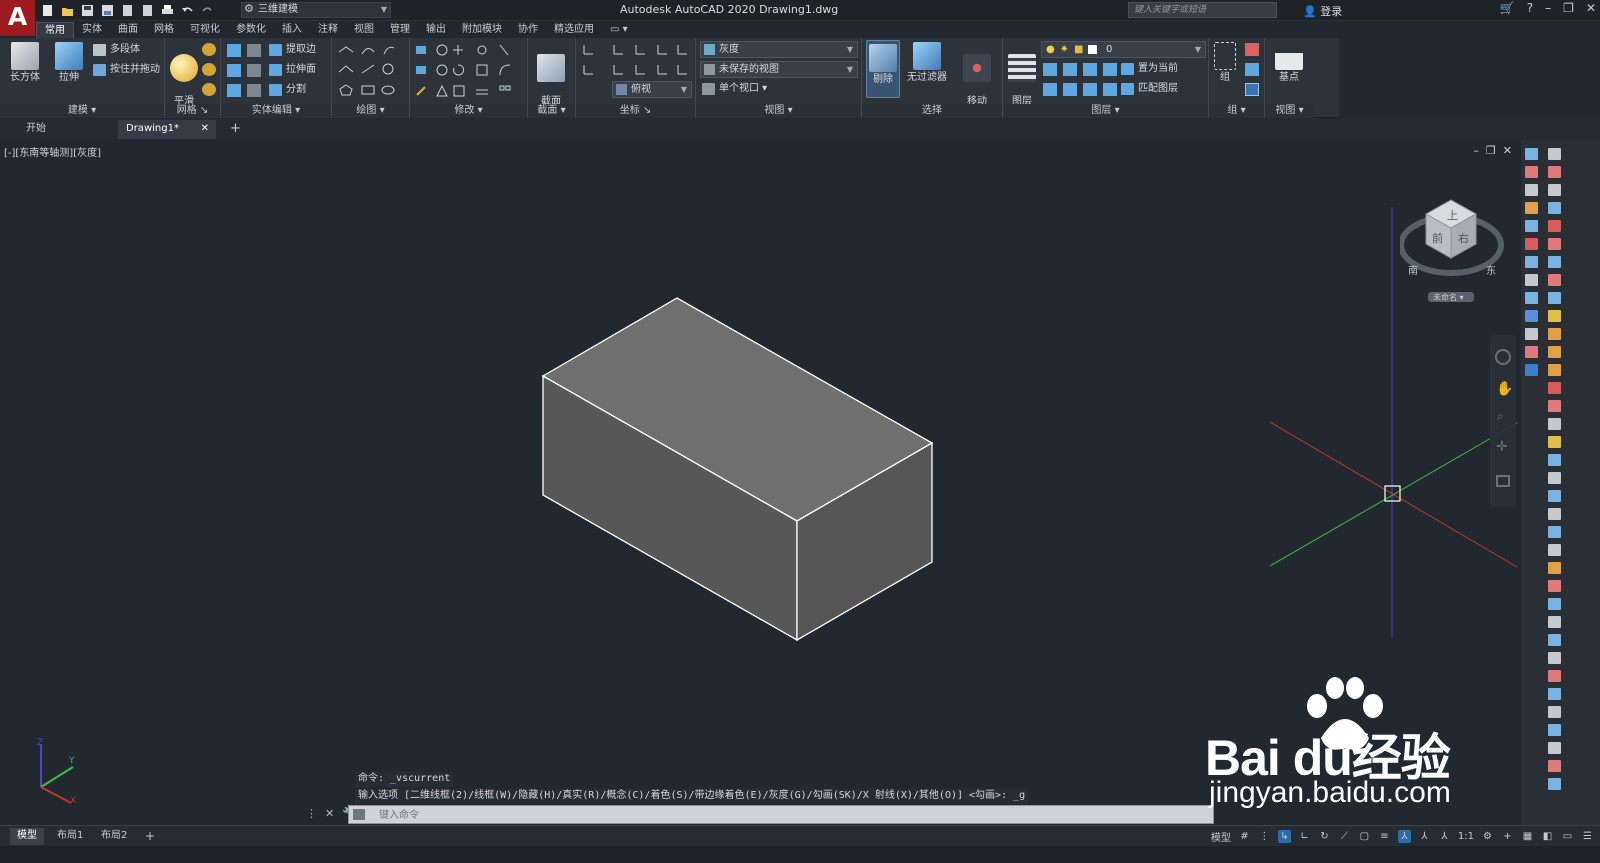  What do you see at coordinates (551, 111) in the screenshot?
I see `panel-title-section: 截面 ▾` at bounding box center [551, 111].